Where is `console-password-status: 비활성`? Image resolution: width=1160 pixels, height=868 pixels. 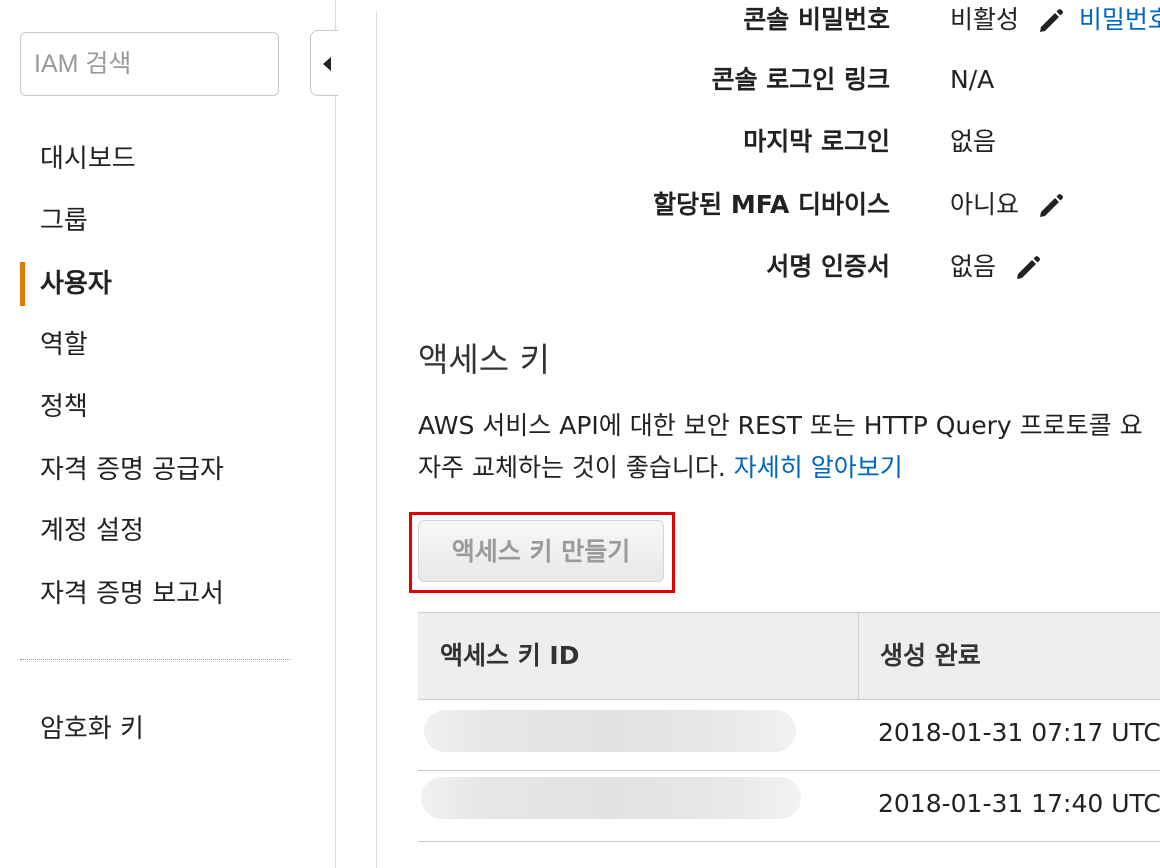
console-password-status: 비활성 is located at coordinates (985, 19).